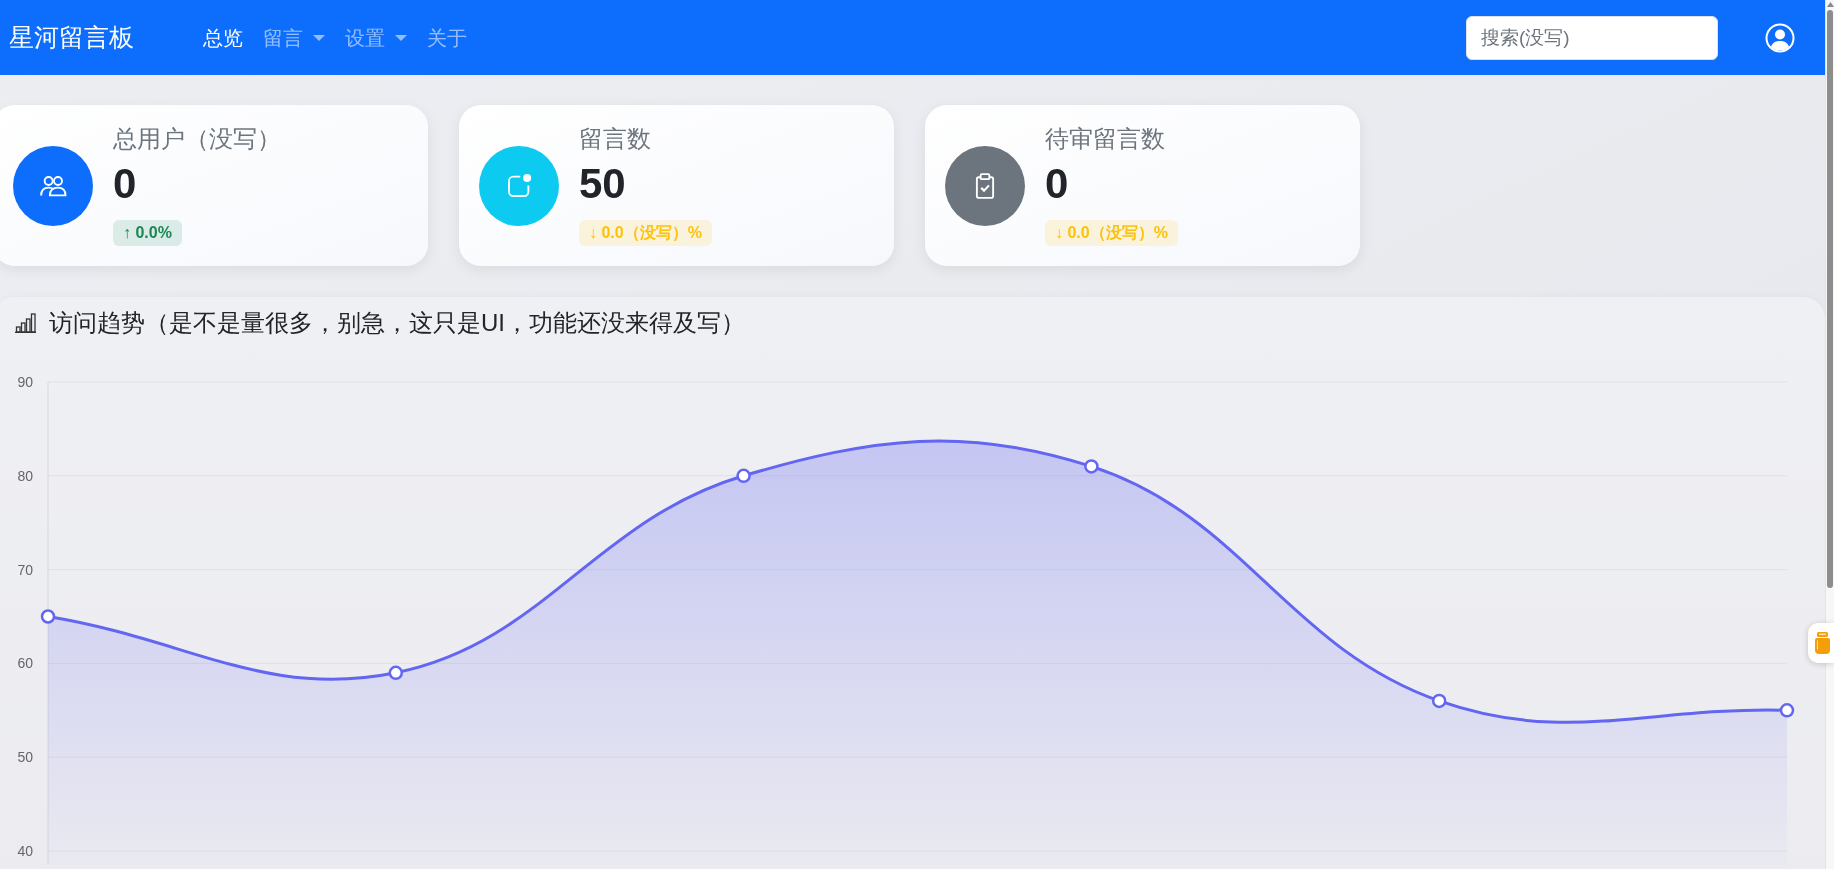 Image resolution: width=1834 pixels, height=869 pixels. I want to click on jar-icon, so click(1822, 643).